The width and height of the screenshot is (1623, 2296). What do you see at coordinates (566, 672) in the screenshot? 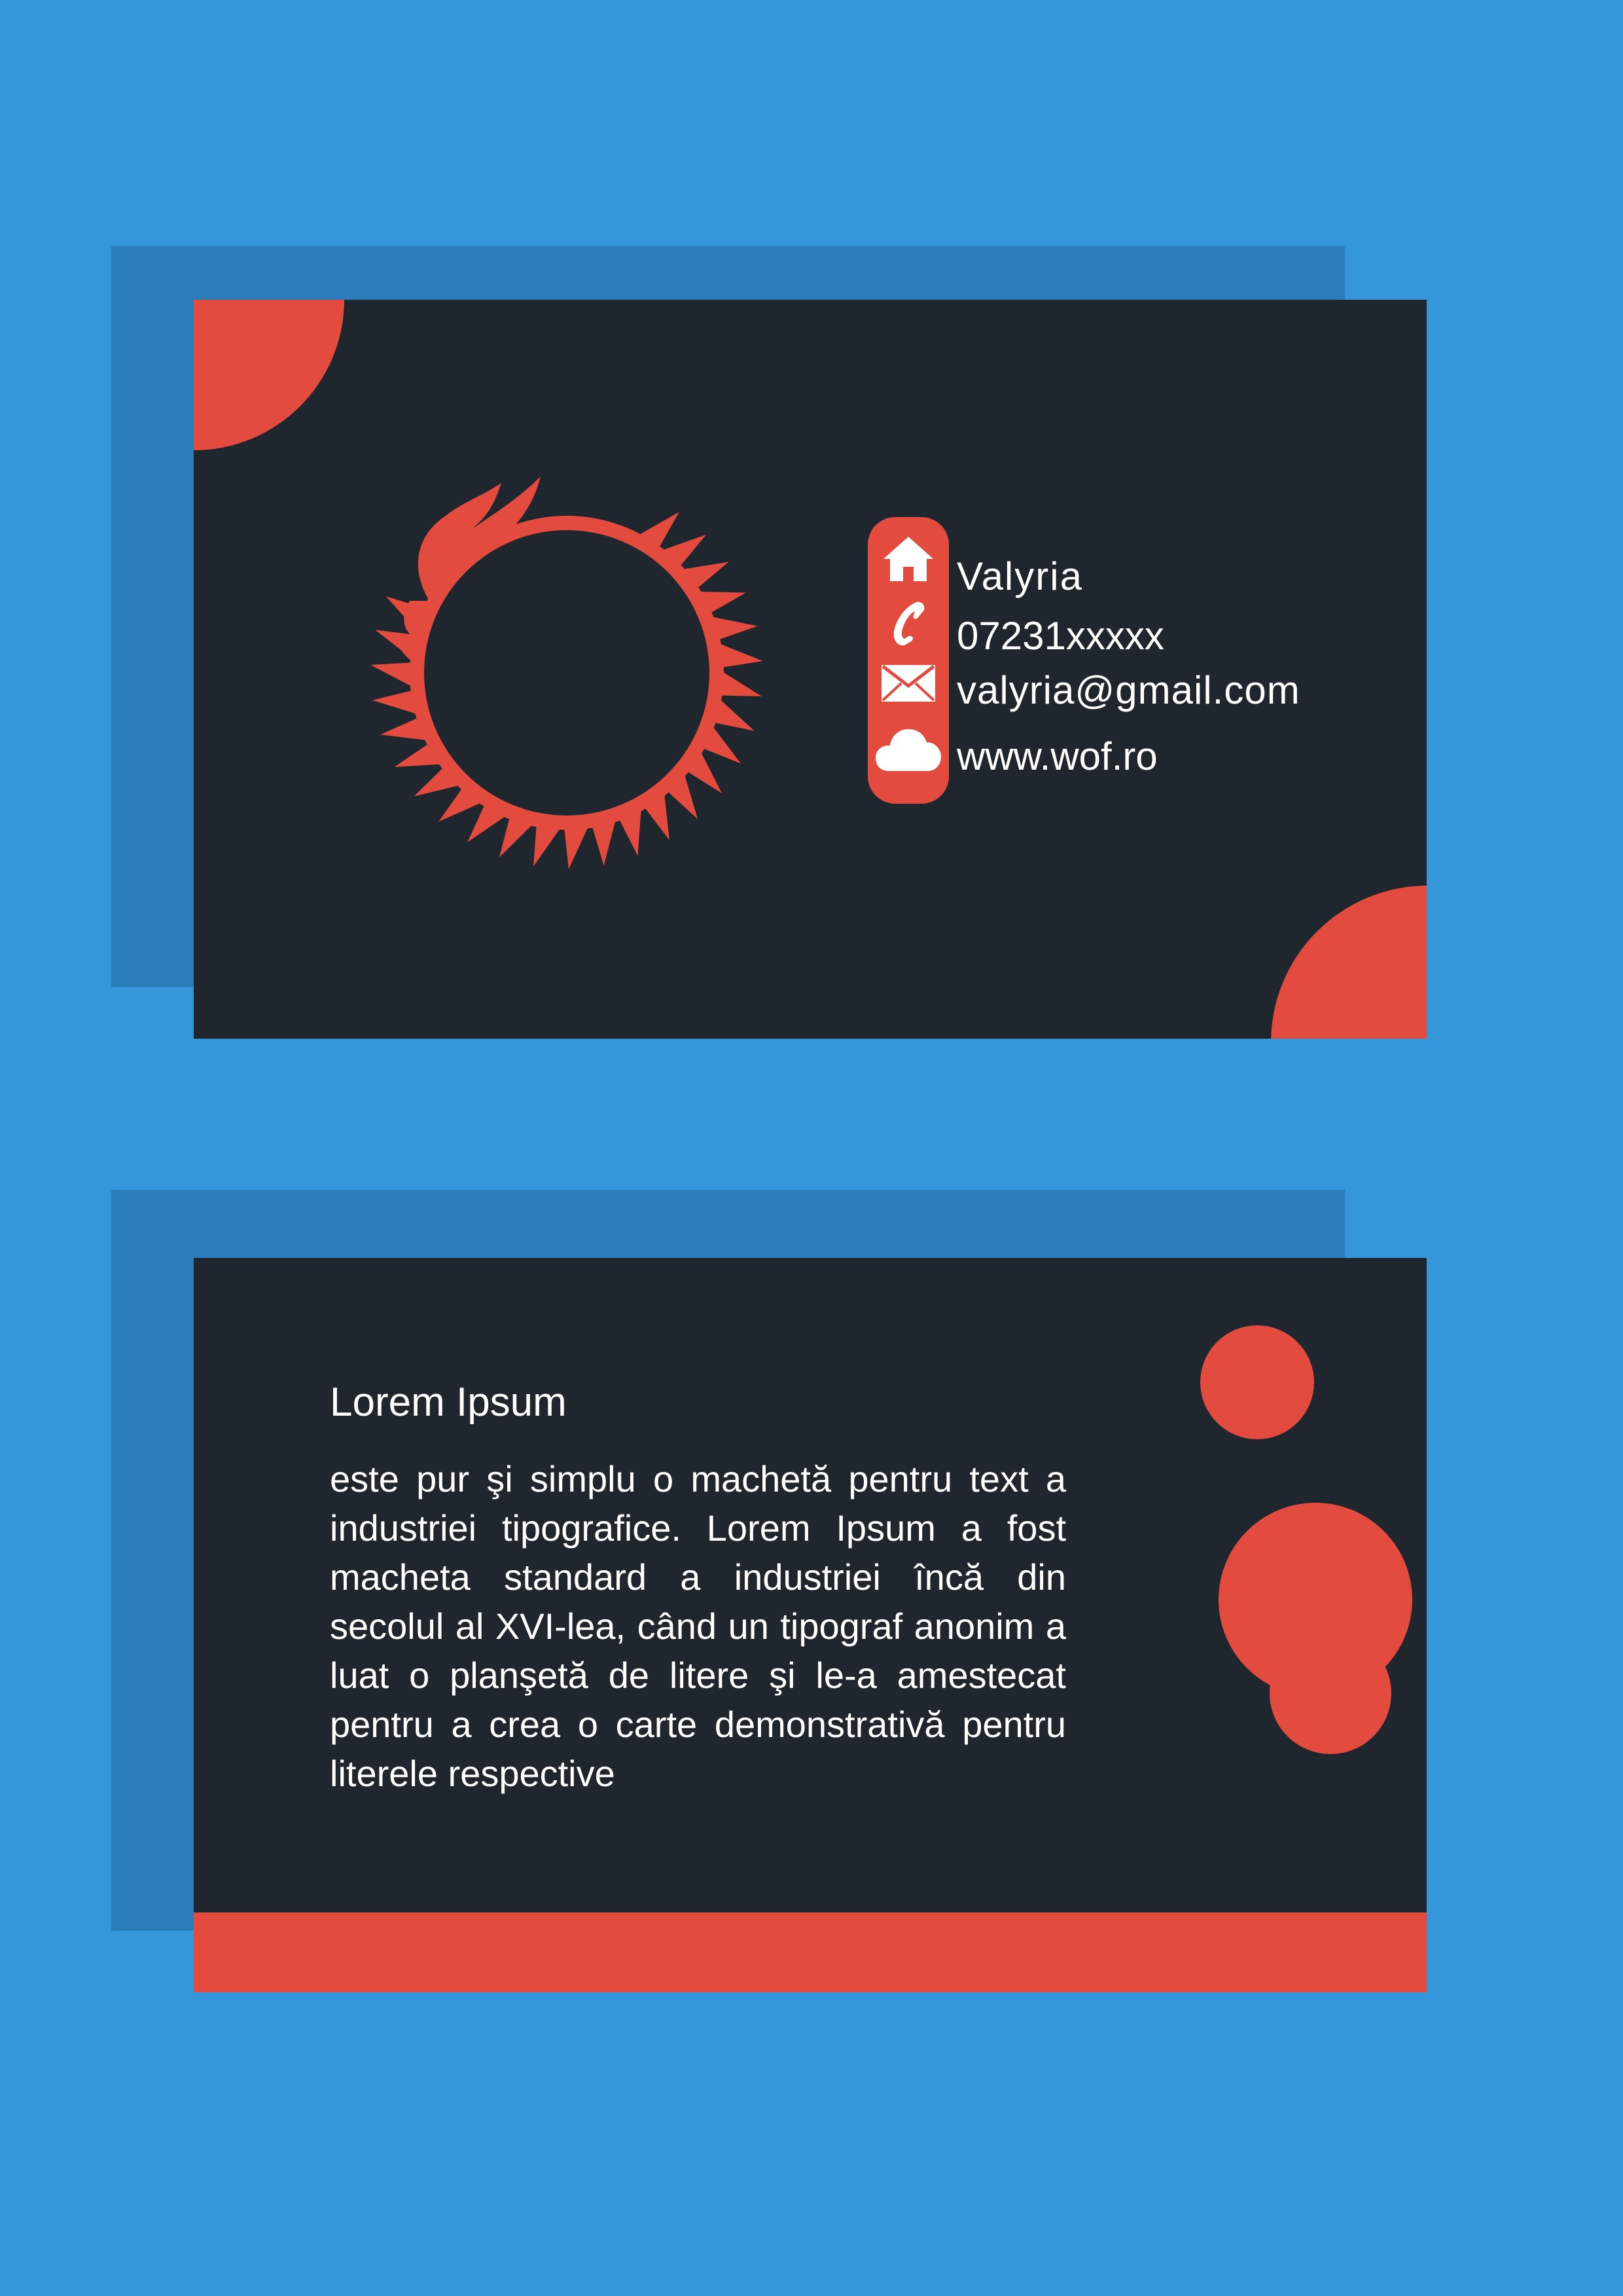
I see `dragon-ouroboros-logo` at bounding box center [566, 672].